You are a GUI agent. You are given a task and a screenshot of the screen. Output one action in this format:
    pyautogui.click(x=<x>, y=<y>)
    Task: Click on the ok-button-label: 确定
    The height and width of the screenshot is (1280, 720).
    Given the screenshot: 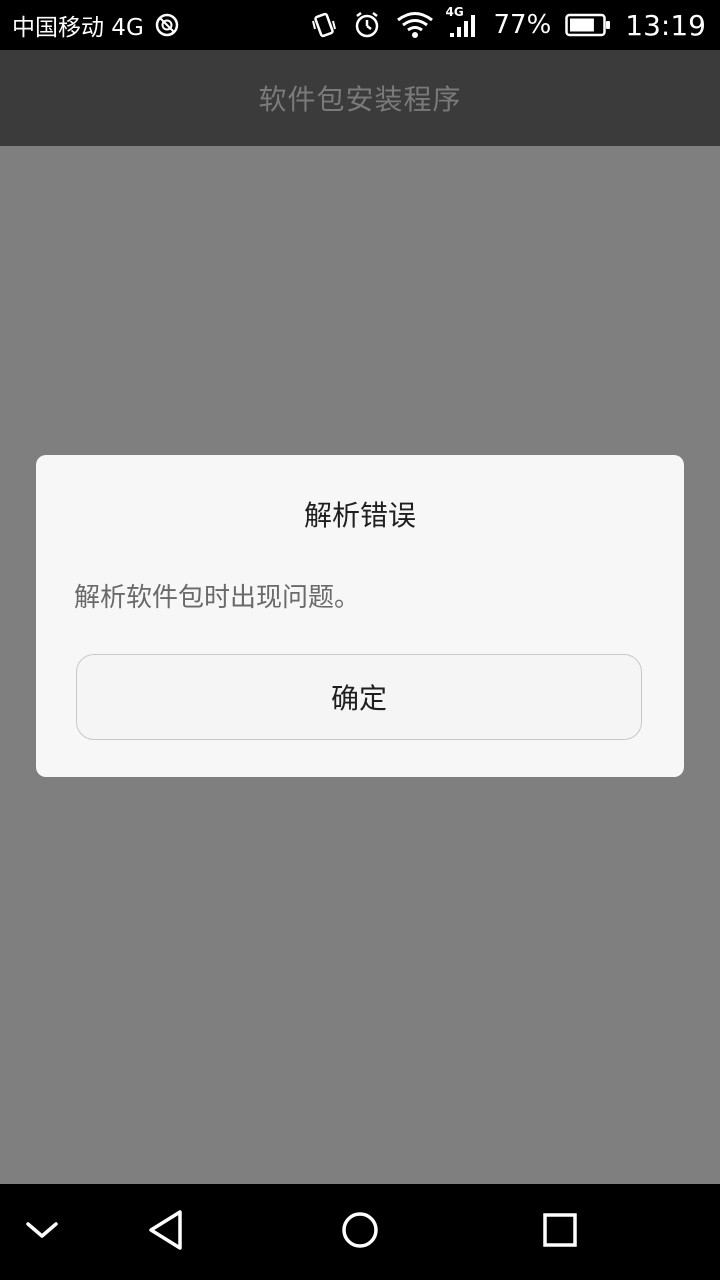 What is the action you would take?
    pyautogui.click(x=358, y=698)
    